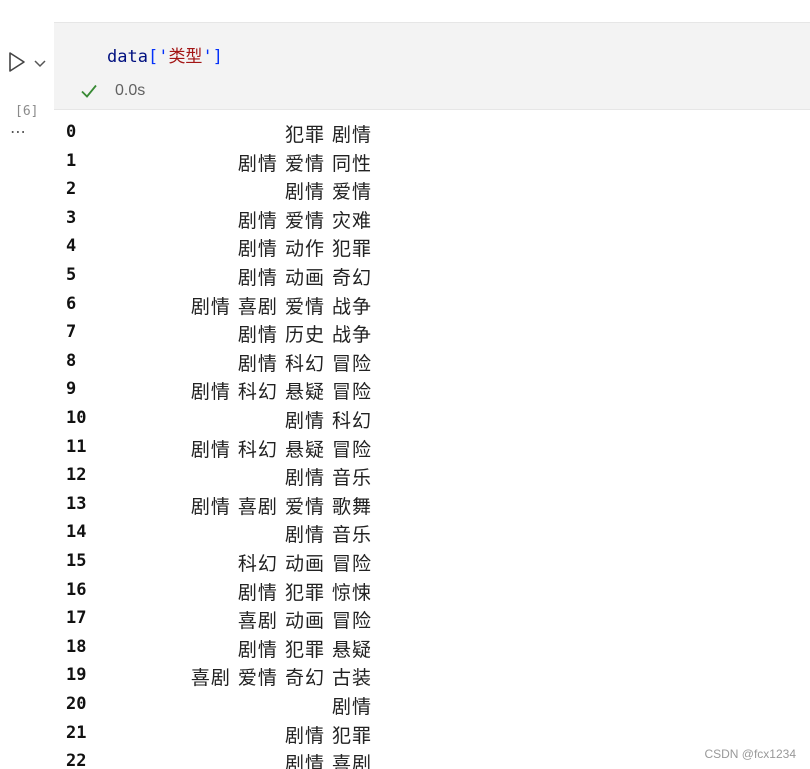 The width and height of the screenshot is (810, 769). Describe the element at coordinates (76, 503) in the screenshot. I see `row-index: 13` at that location.